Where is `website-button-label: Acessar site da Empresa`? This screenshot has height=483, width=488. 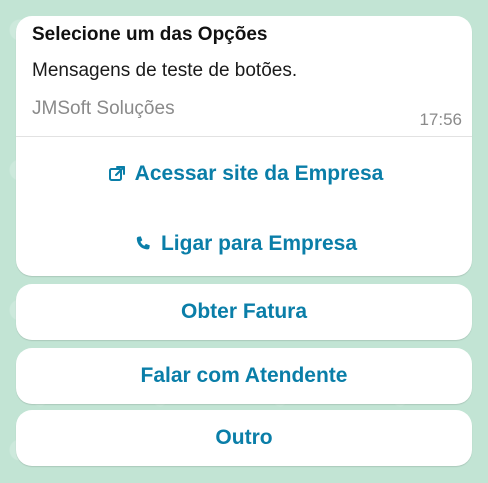 website-button-label: Acessar site da Empresa is located at coordinates (259, 173).